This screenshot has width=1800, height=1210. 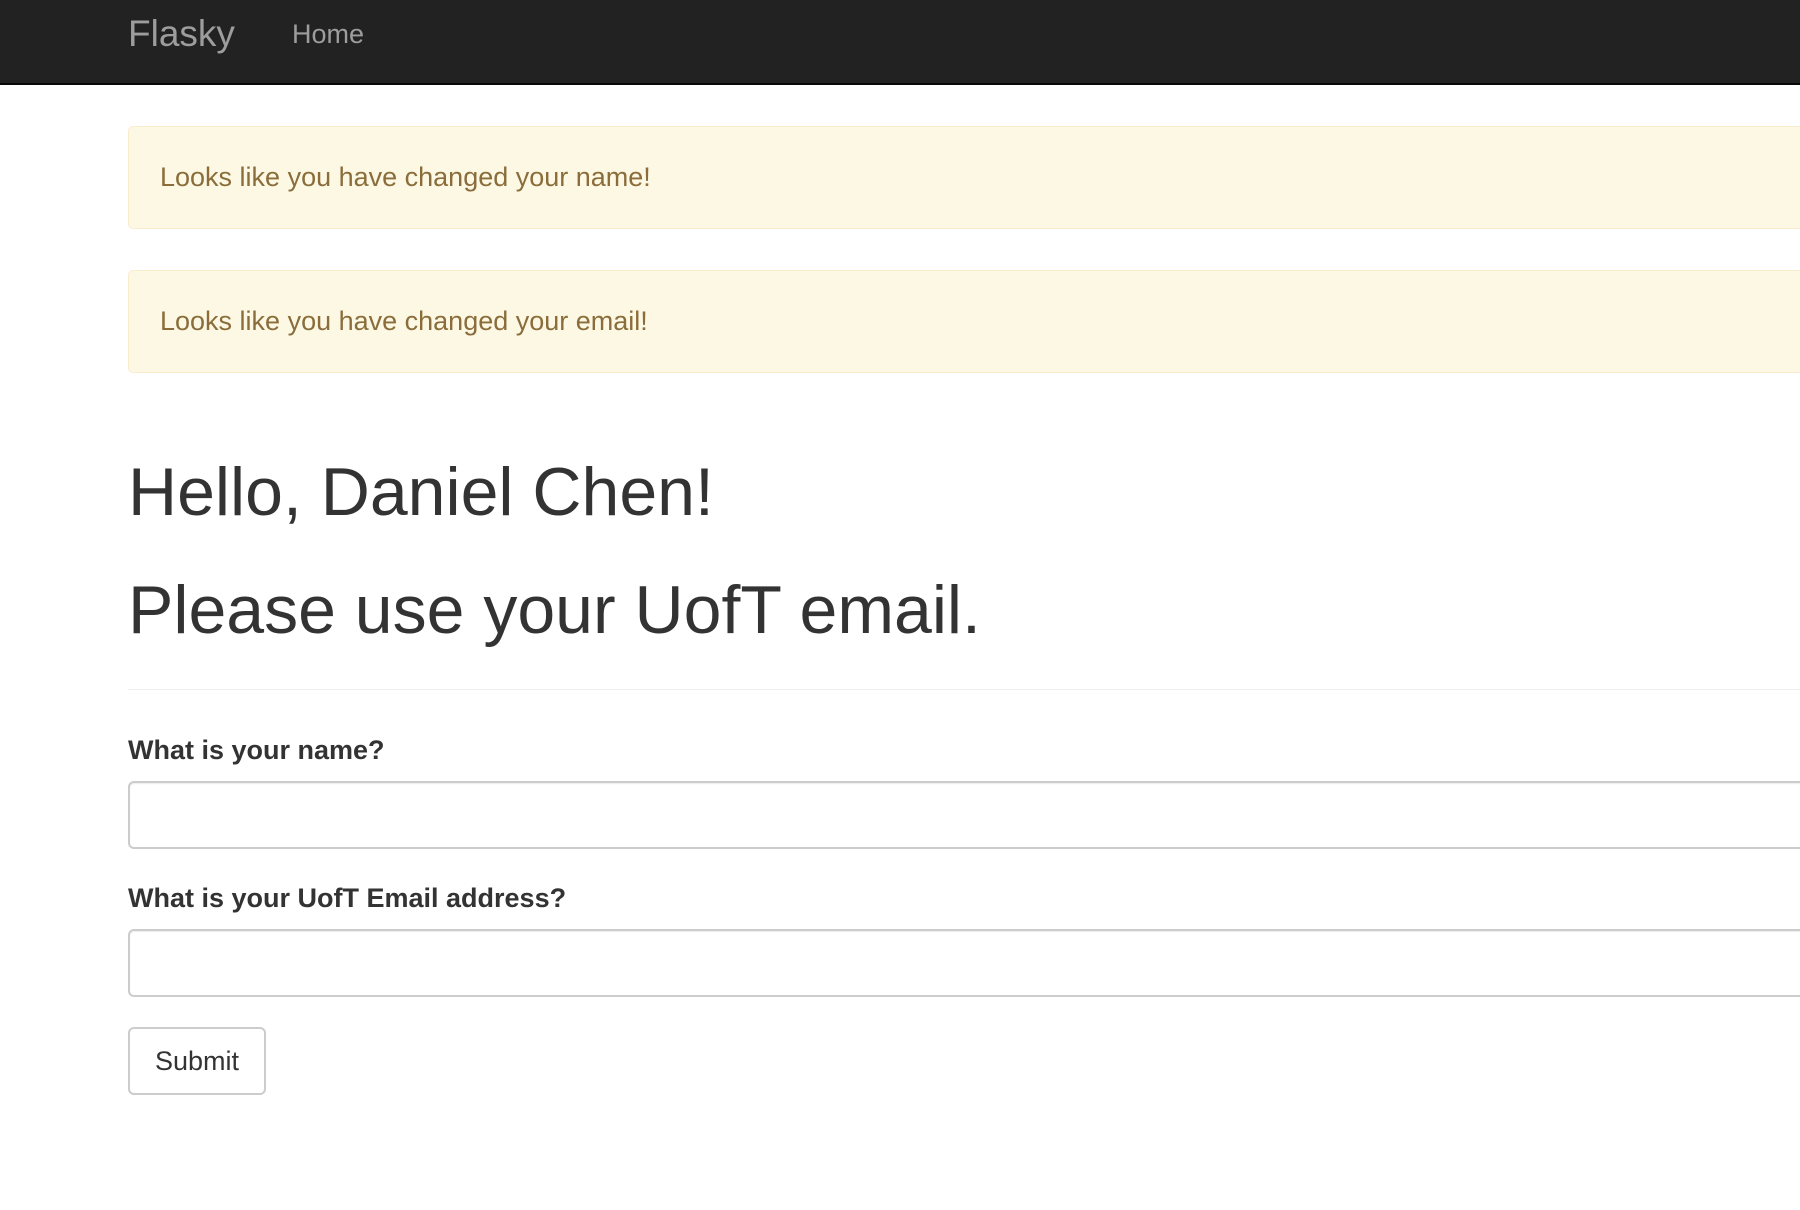 I want to click on email-note-heading: Please use your UofT email., so click(x=554, y=610).